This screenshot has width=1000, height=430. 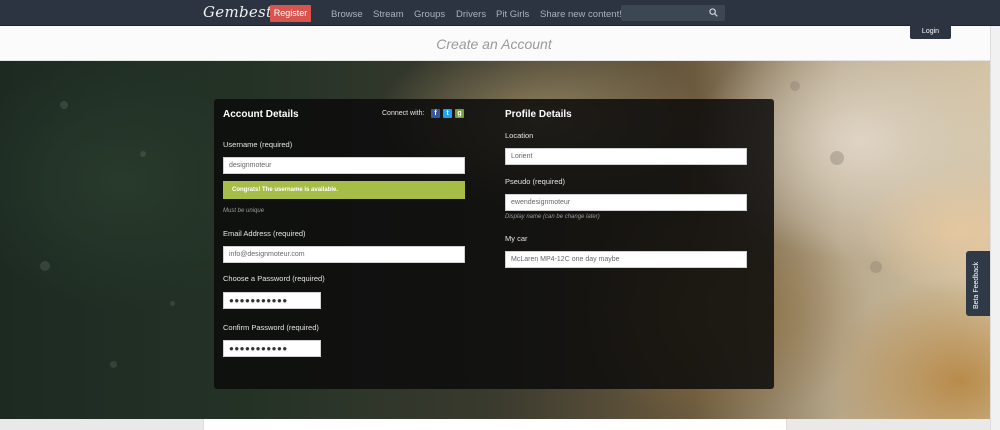 What do you see at coordinates (495, 424) in the screenshot?
I see `content-card` at bounding box center [495, 424].